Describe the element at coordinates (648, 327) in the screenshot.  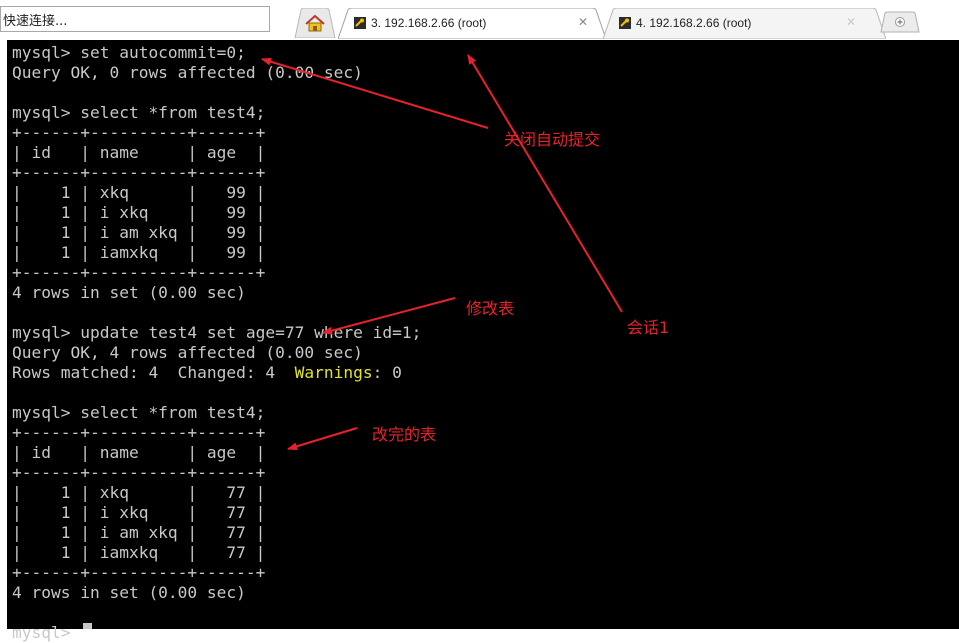
I see `annotation-session-1: 会话1` at that location.